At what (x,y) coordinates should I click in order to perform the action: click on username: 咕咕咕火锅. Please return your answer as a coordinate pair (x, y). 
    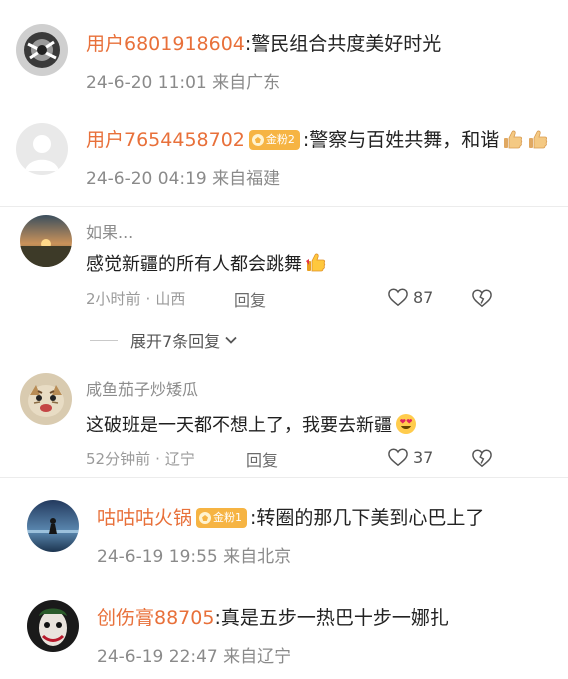
    Looking at the image, I should click on (144, 518).